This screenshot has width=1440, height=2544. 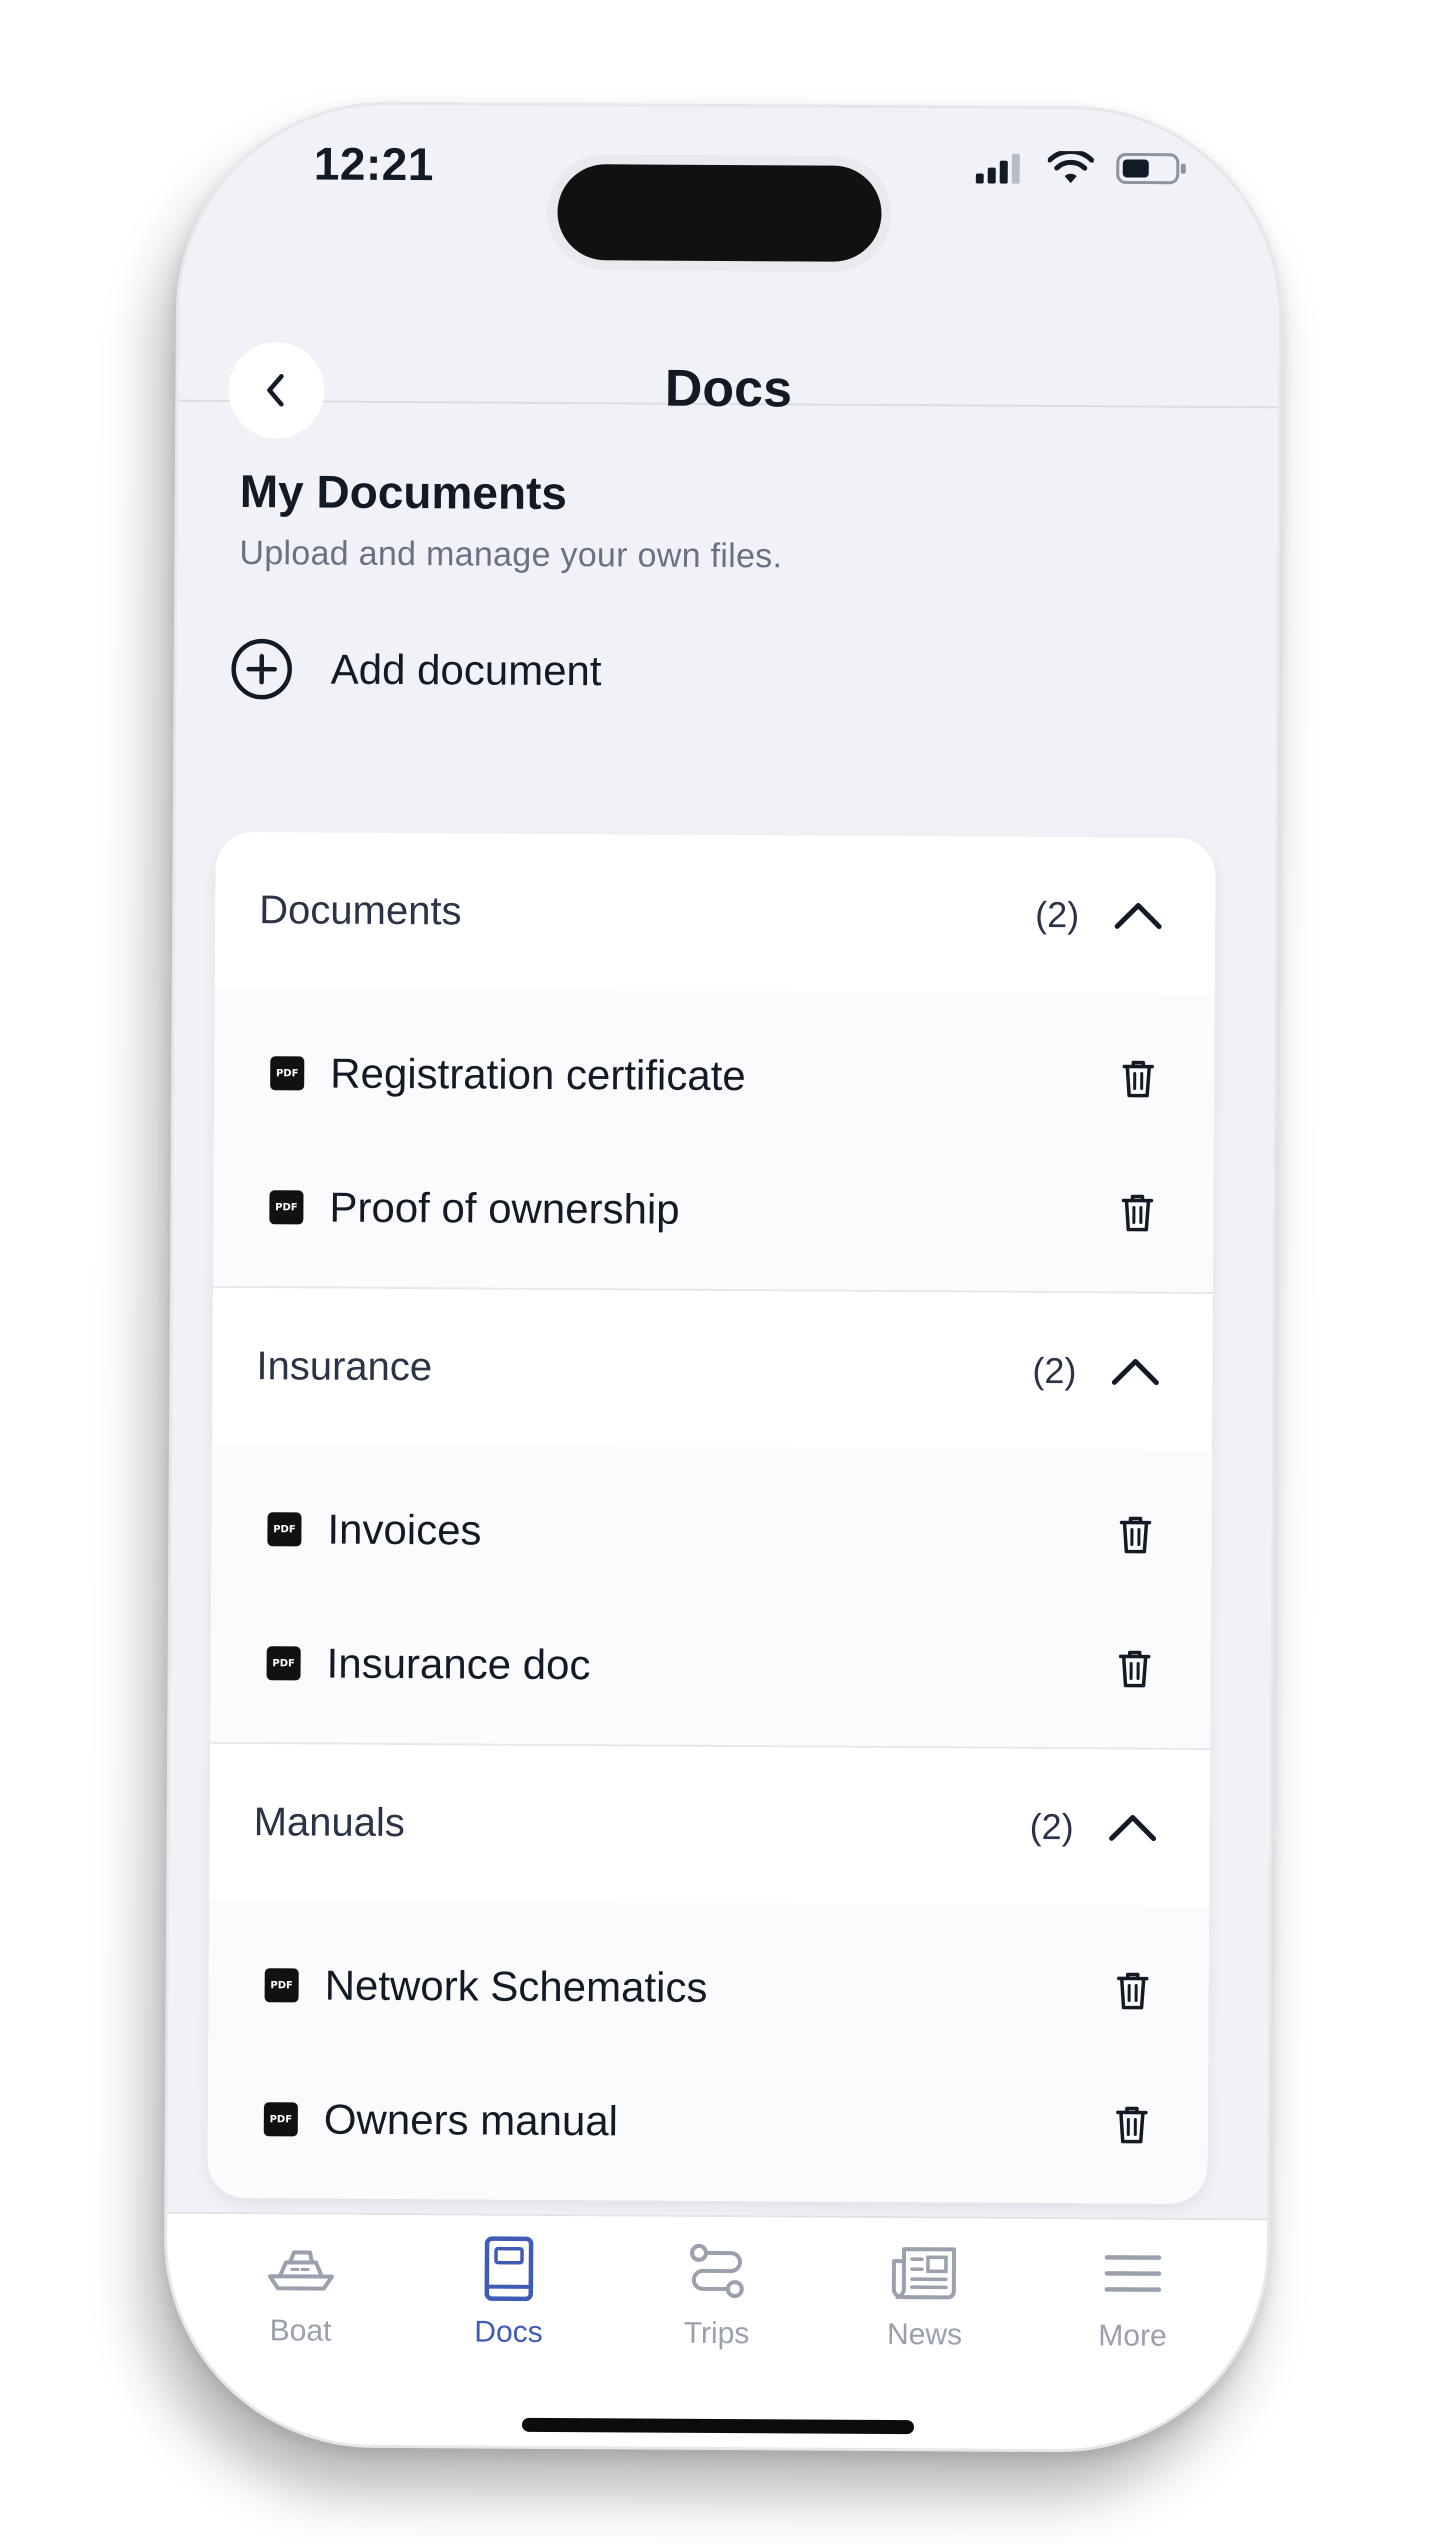 What do you see at coordinates (300, 2331) in the screenshot?
I see `tab-label: Boat` at bounding box center [300, 2331].